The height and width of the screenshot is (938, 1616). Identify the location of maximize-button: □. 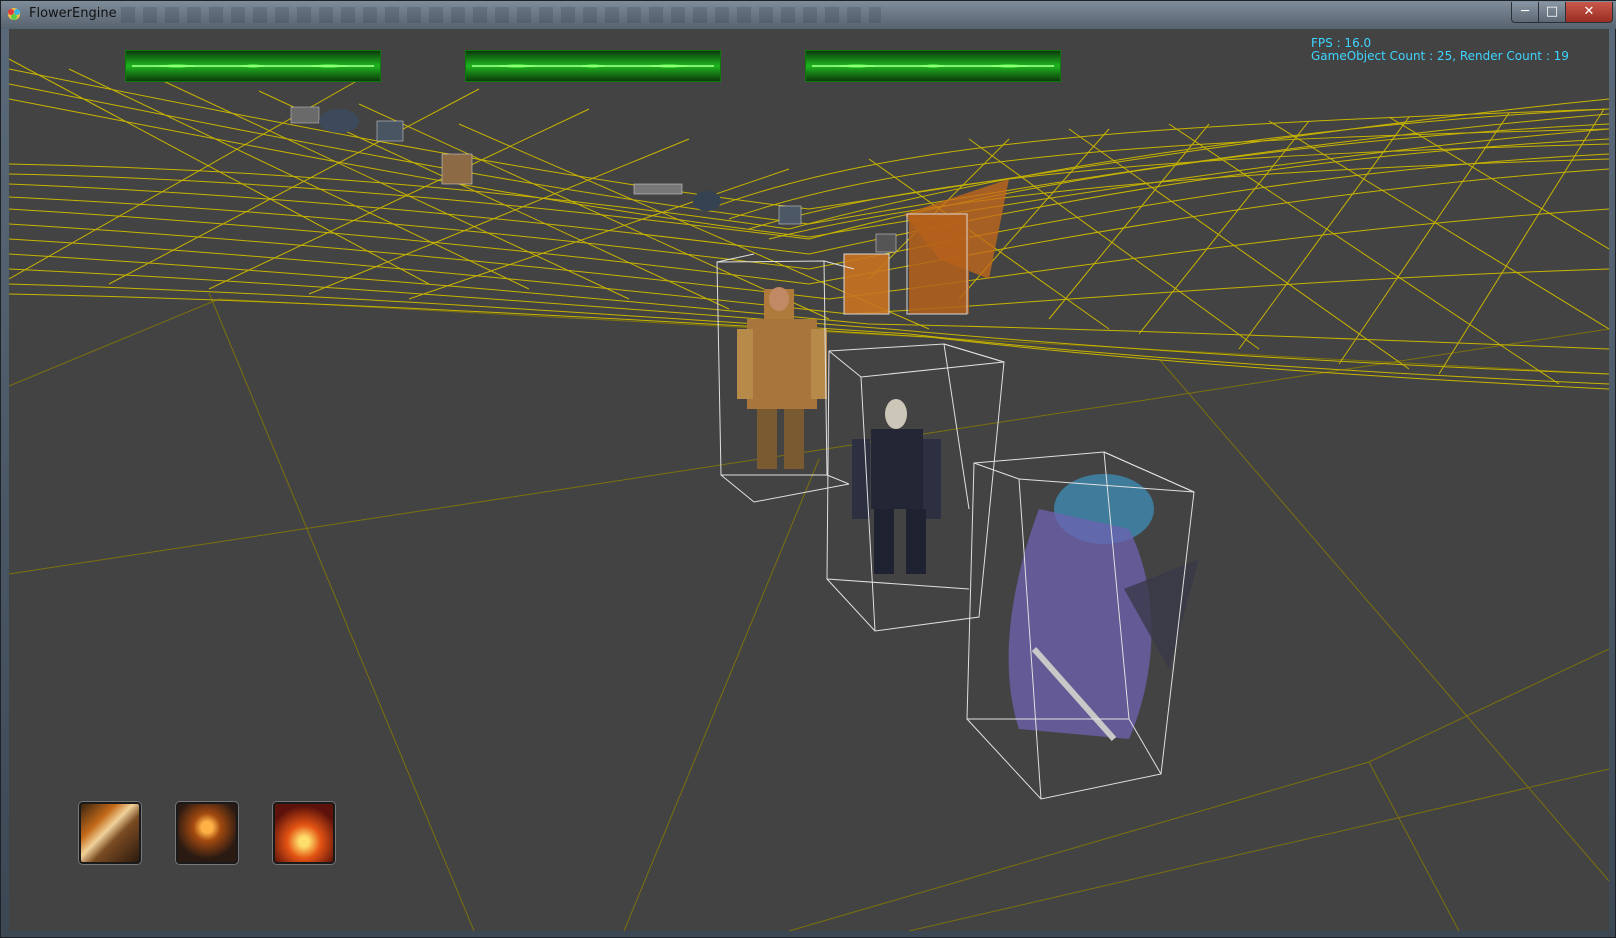
(1552, 12).